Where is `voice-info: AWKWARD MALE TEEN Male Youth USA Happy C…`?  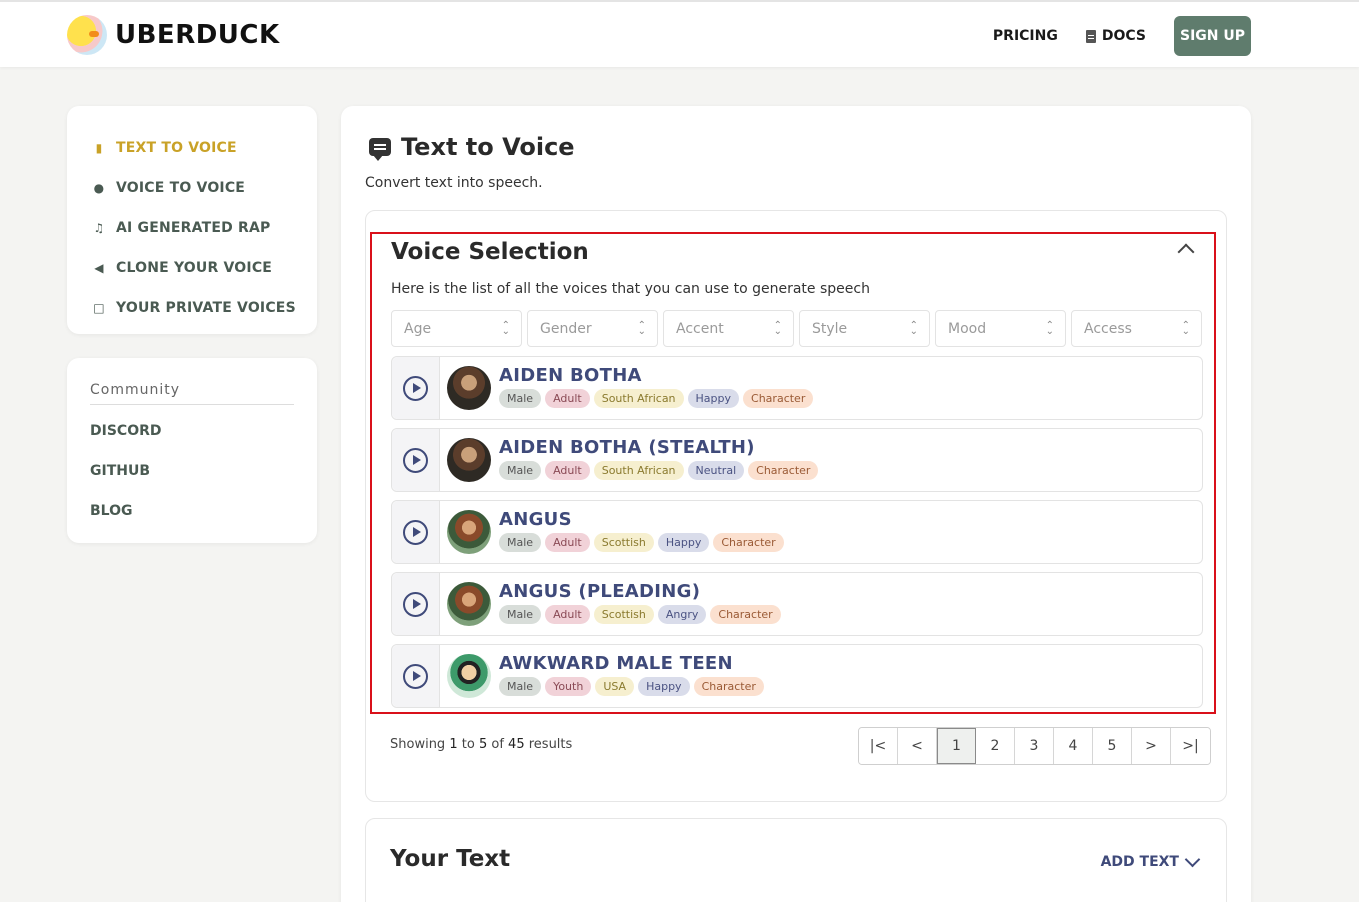
voice-info: AWKWARD MALE TEEN Male Youth USA Happy C… is located at coordinates (631, 676).